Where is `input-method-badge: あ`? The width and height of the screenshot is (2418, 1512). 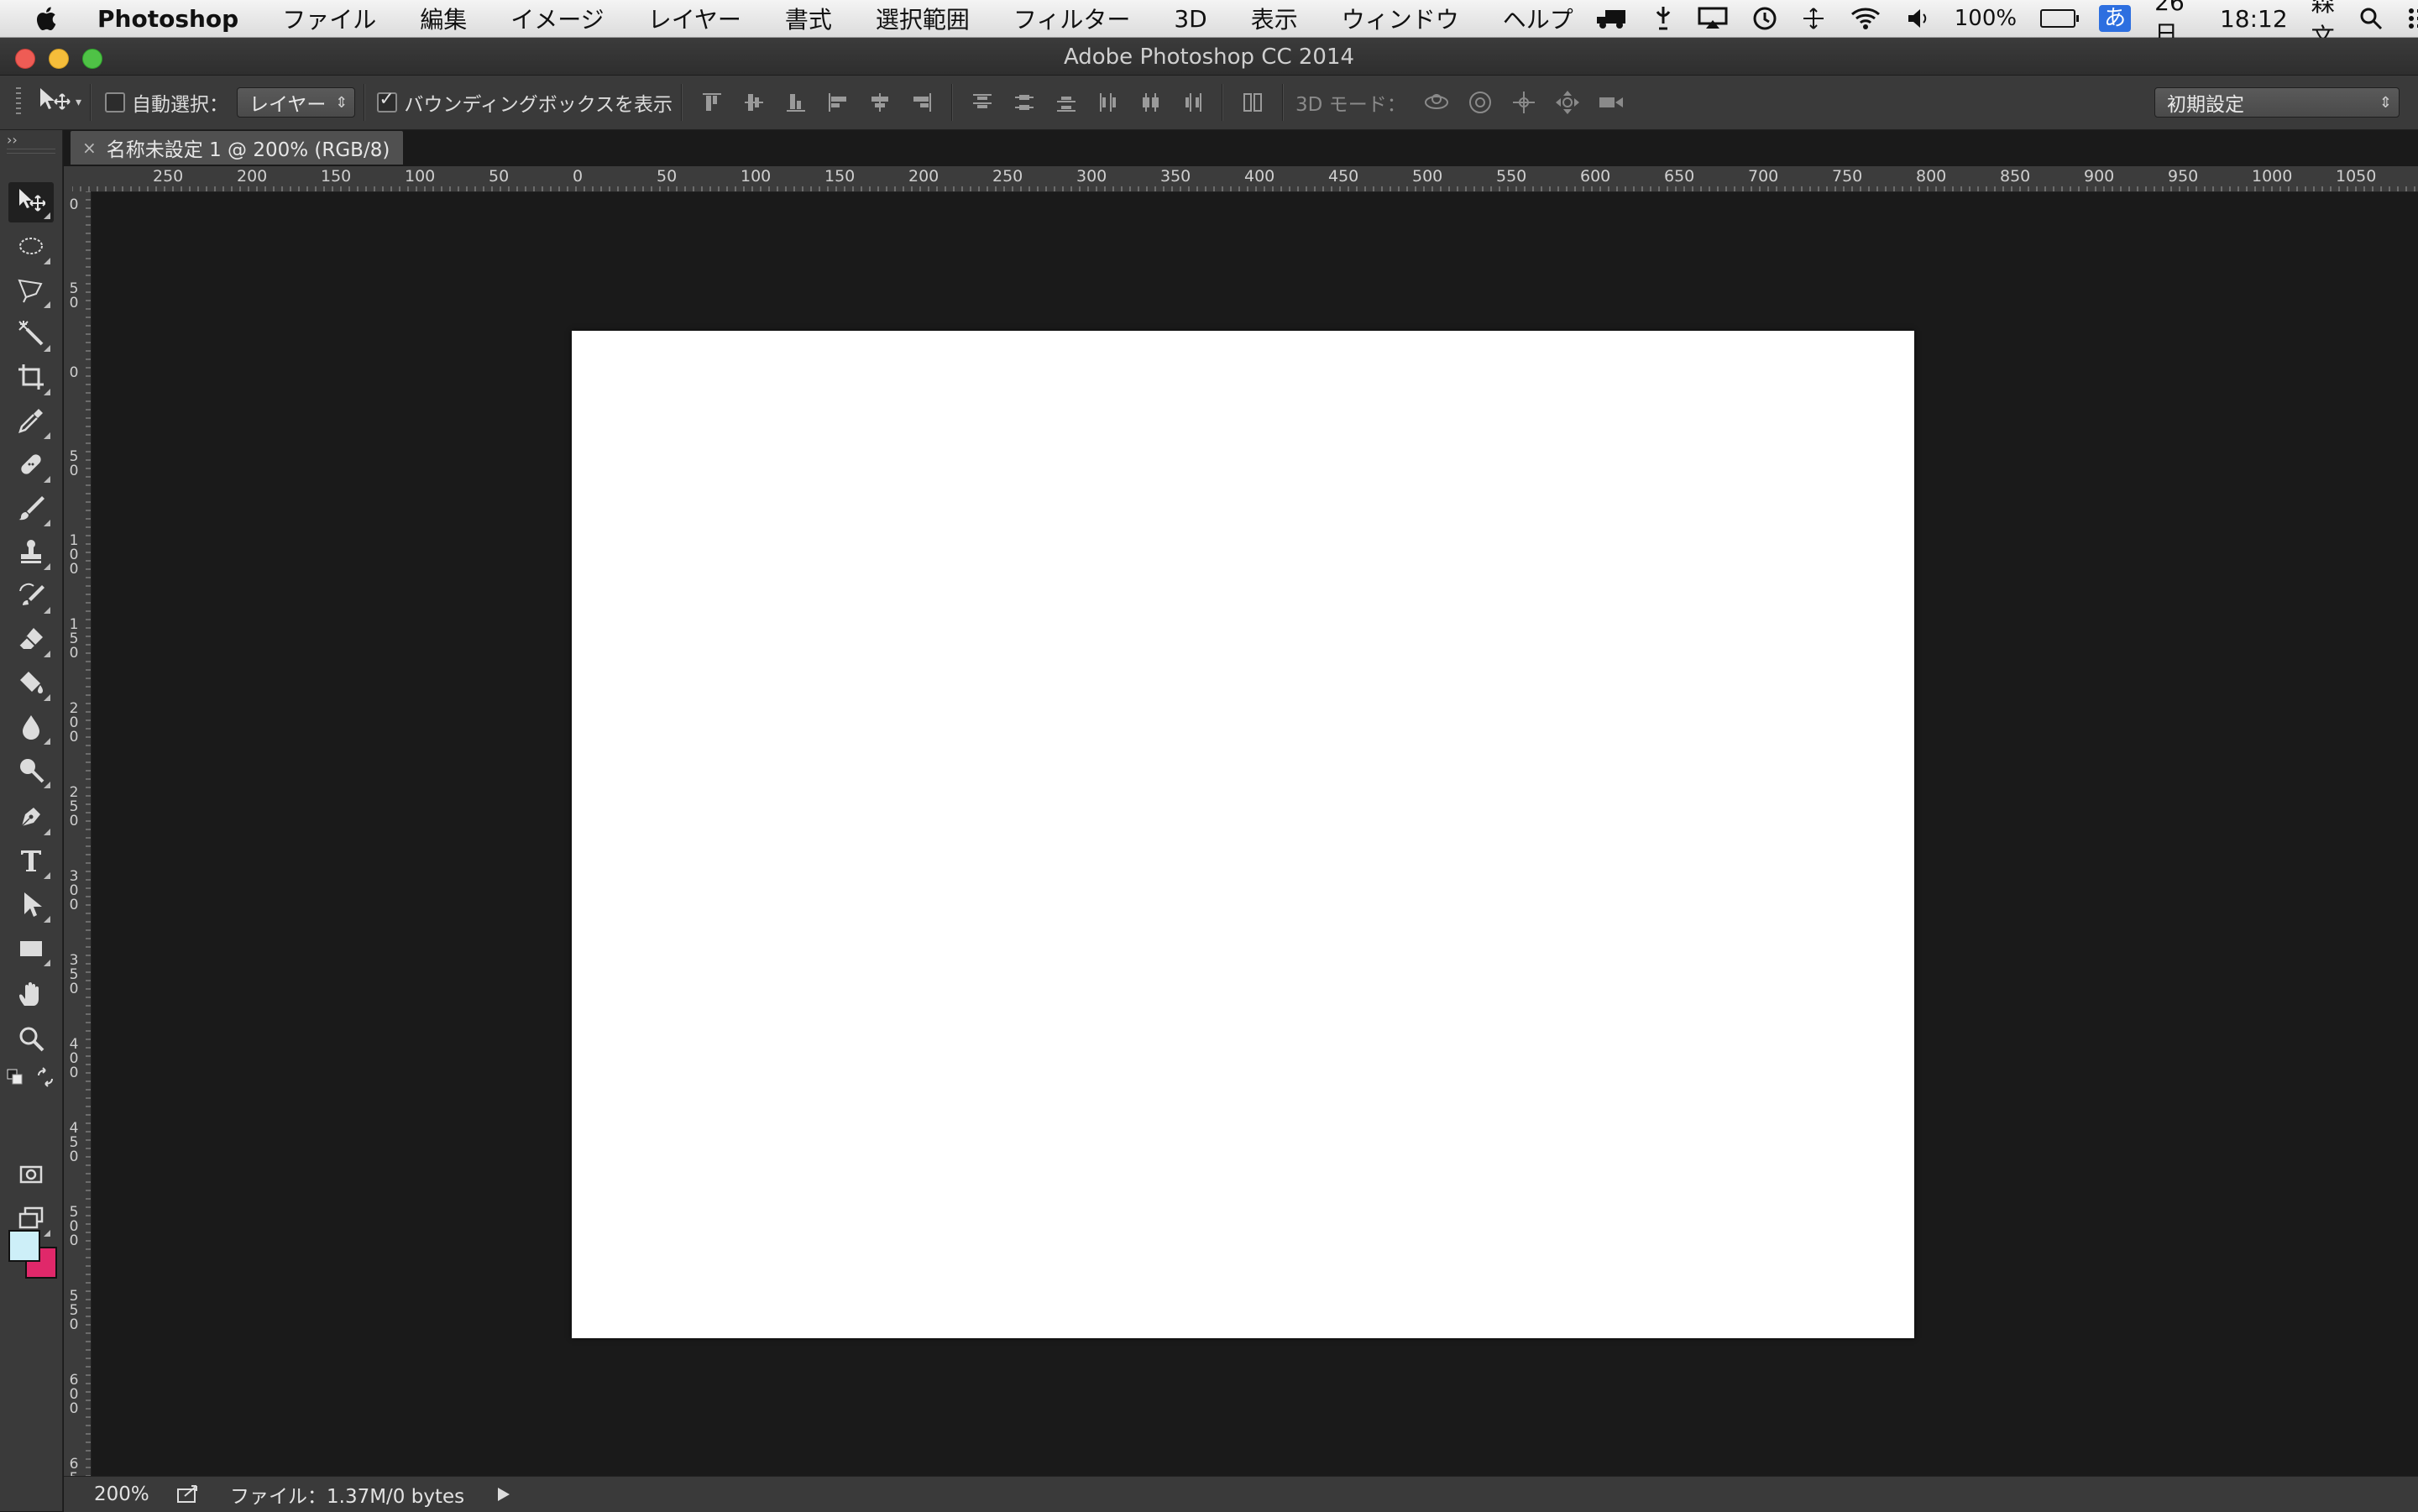 input-method-badge: あ is located at coordinates (2115, 18).